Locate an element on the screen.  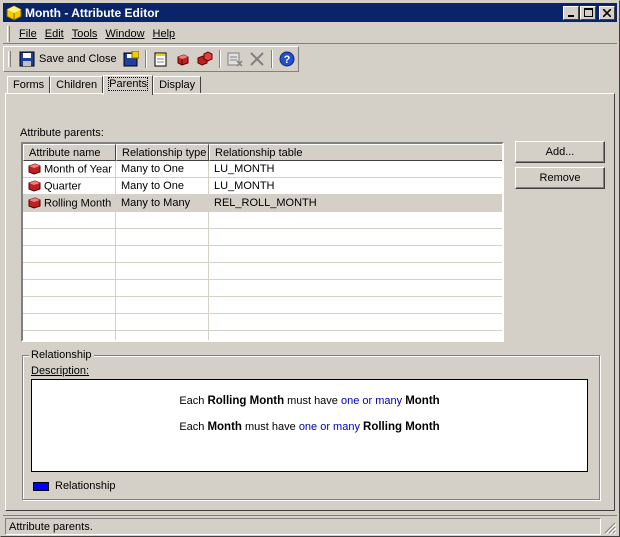
tab-display: Display is located at coordinates (177, 85).